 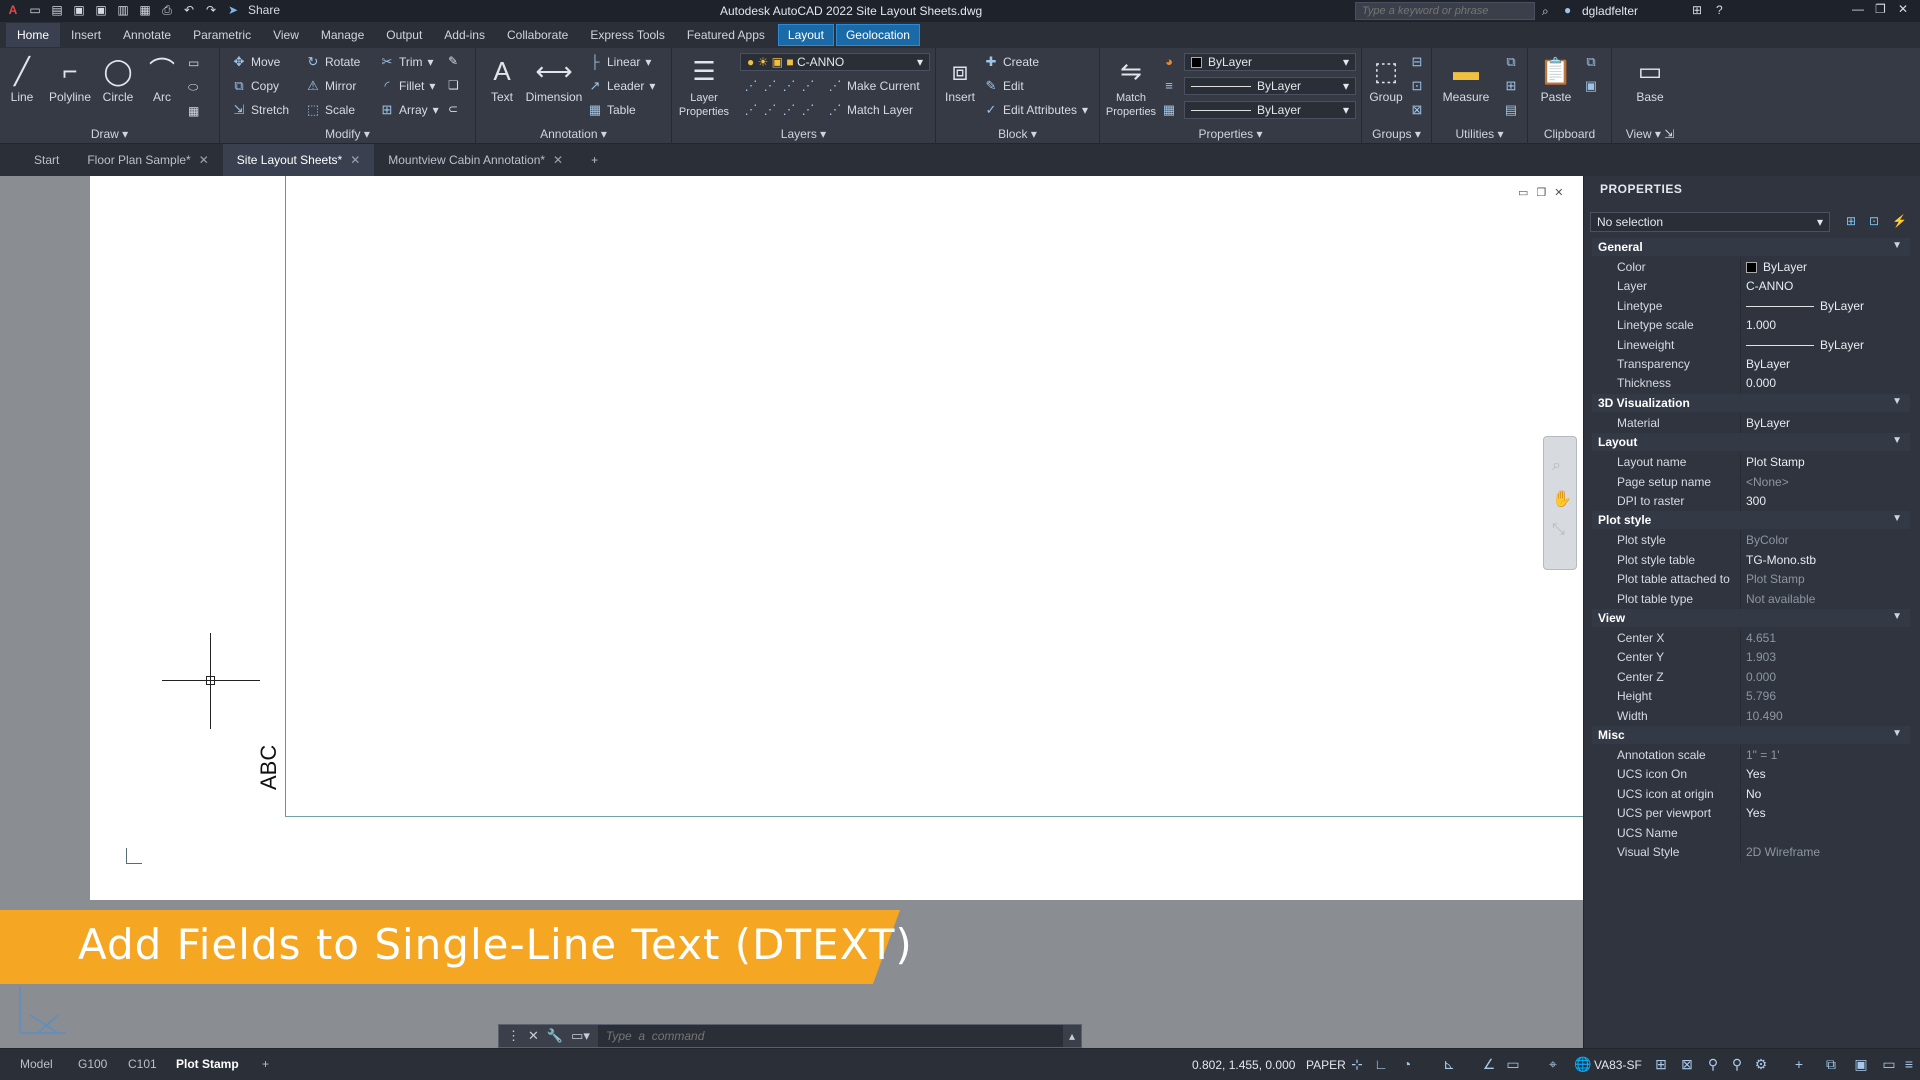 What do you see at coordinates (255, 86) in the screenshot?
I see `copy-button: ⧉ Copy` at bounding box center [255, 86].